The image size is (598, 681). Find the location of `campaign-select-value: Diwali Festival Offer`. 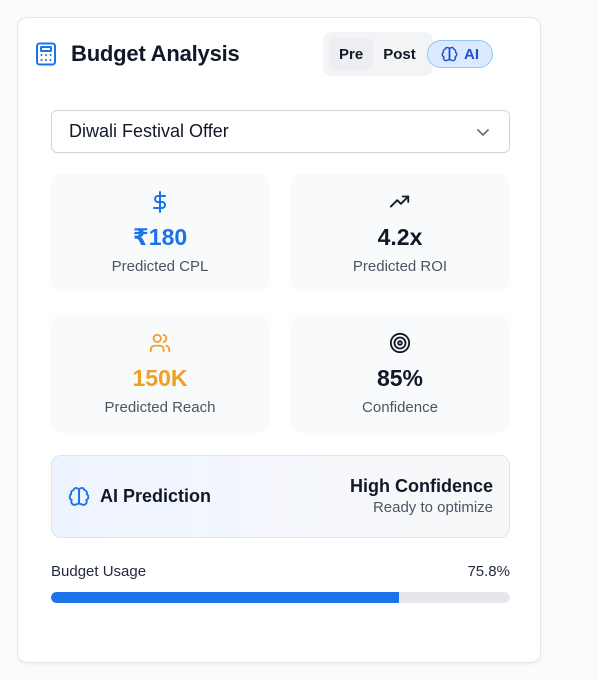

campaign-select-value: Diwali Festival Offer is located at coordinates (149, 131).